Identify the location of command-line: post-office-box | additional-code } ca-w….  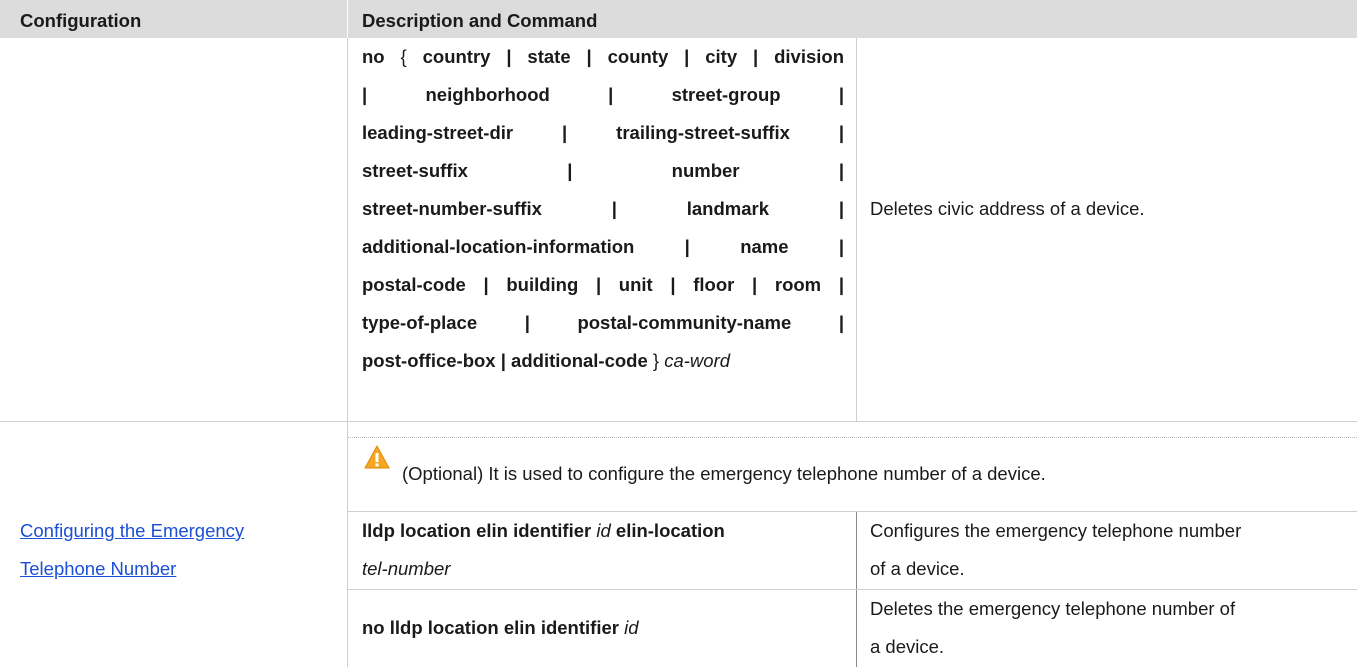
(546, 360).